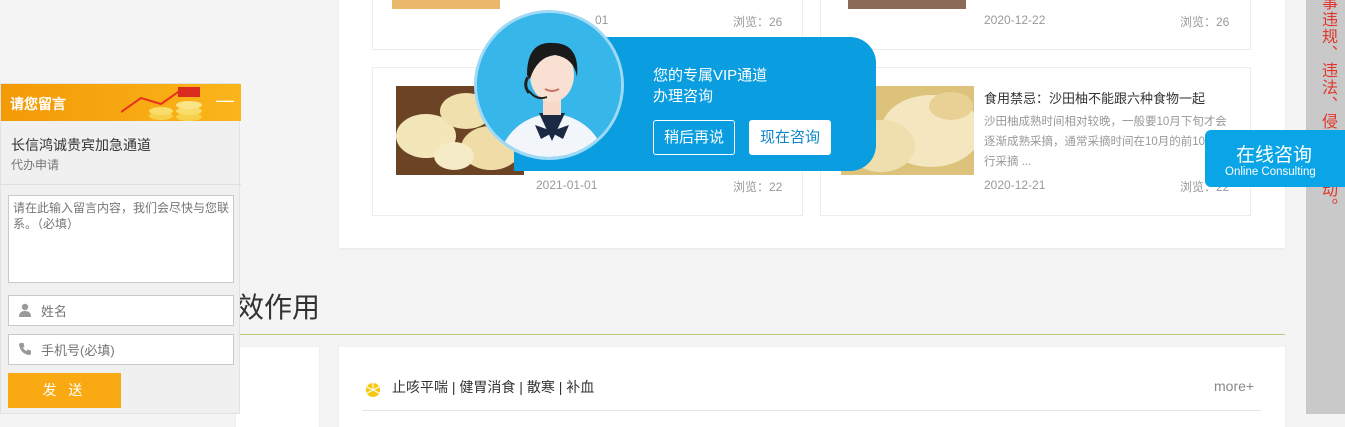  Describe the element at coordinates (373, 390) in the screenshot. I see `lemon-icon` at that location.